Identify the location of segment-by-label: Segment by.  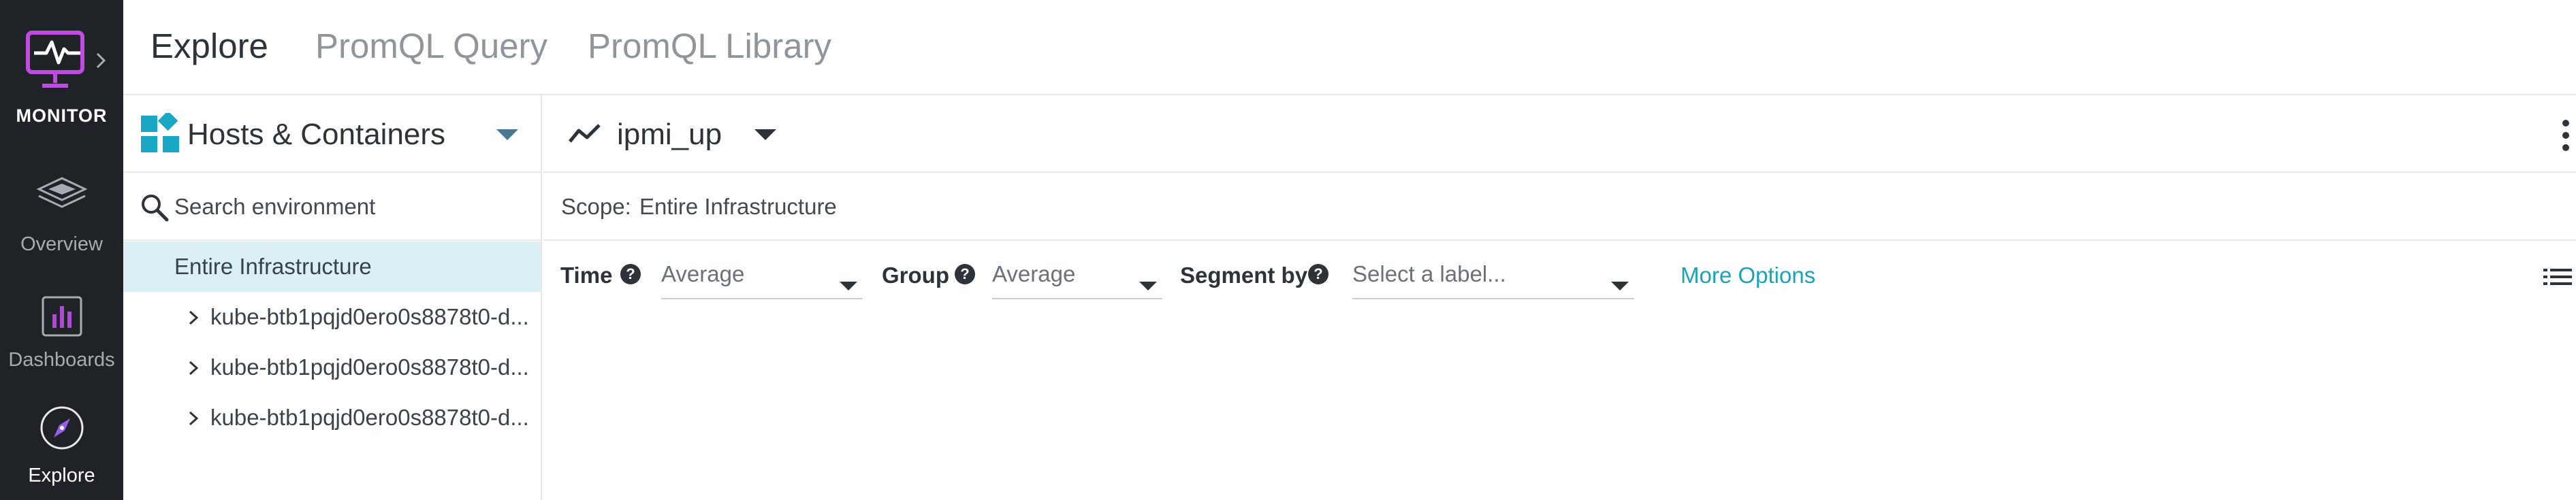
(1244, 275).